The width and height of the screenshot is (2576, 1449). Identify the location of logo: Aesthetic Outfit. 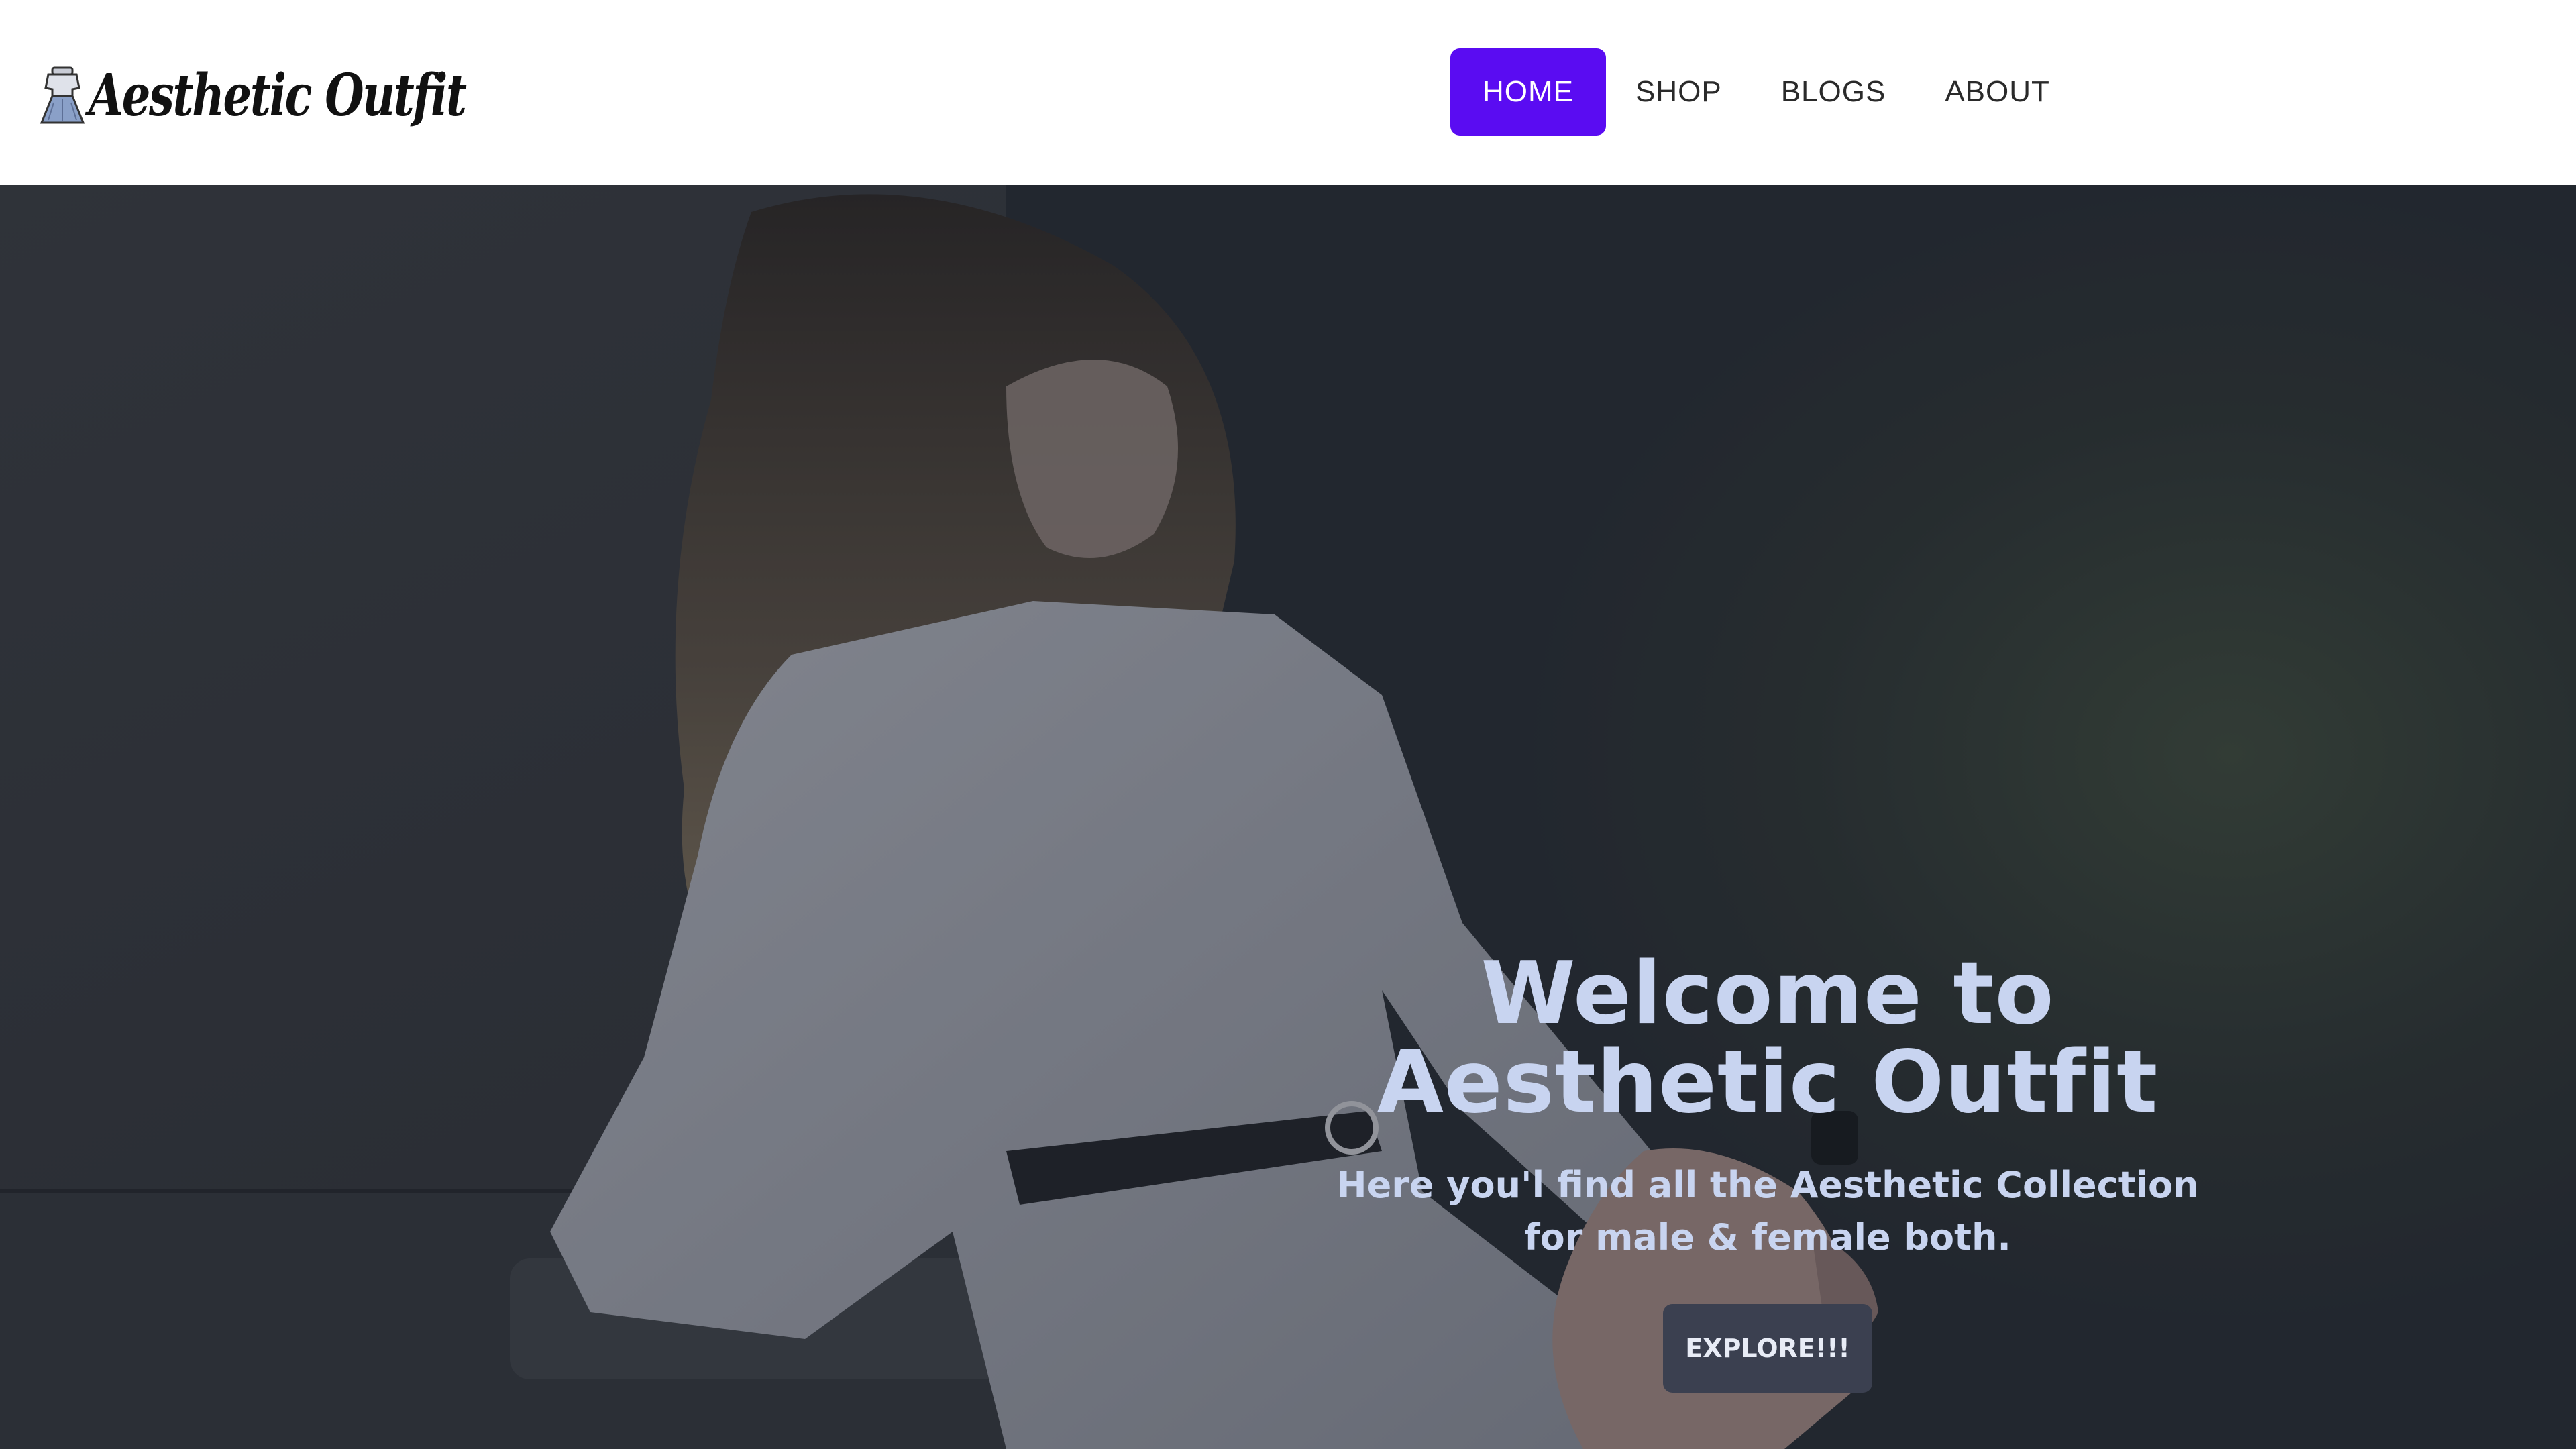
(305, 95).